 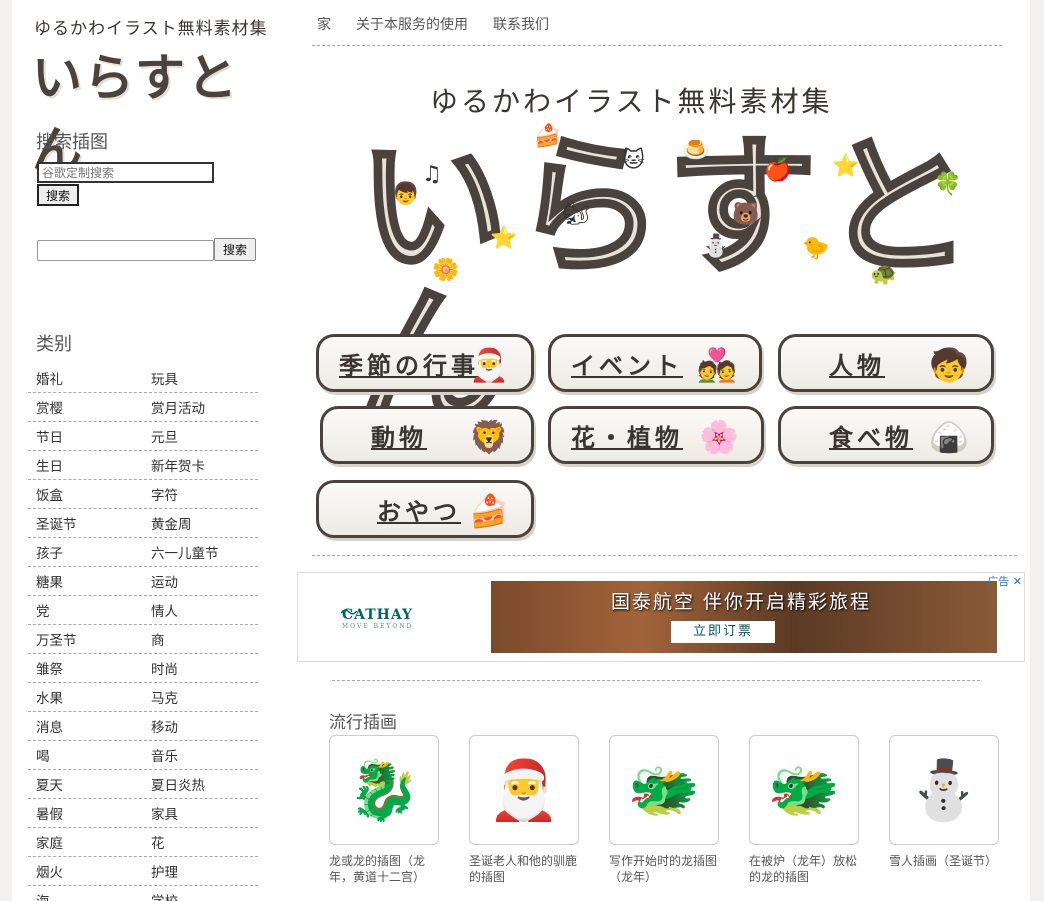 I want to click on category-button-people: 人物 🧒, so click(x=886, y=363).